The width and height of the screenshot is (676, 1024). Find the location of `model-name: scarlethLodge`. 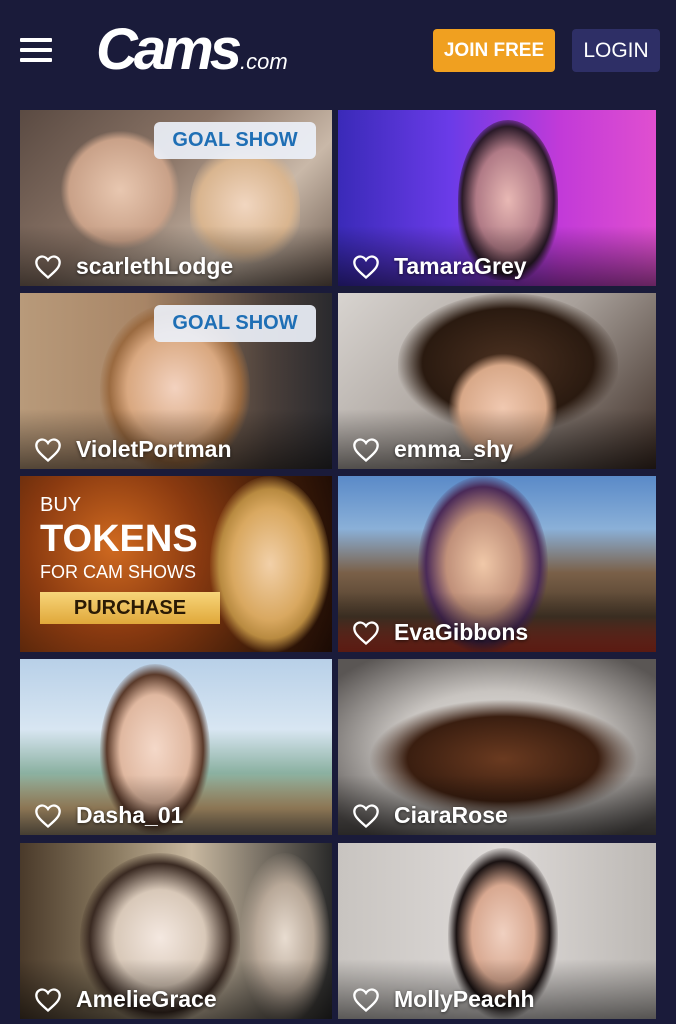

model-name: scarlethLodge is located at coordinates (155, 266).